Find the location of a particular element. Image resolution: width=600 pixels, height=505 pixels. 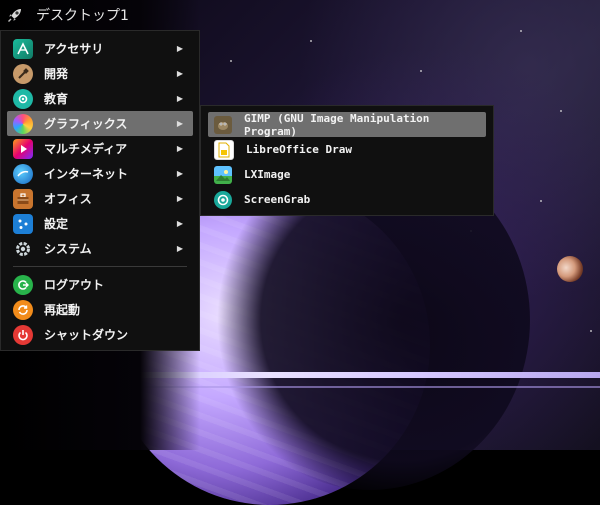

menu-item-logout: ログアウト is located at coordinates (100, 284).